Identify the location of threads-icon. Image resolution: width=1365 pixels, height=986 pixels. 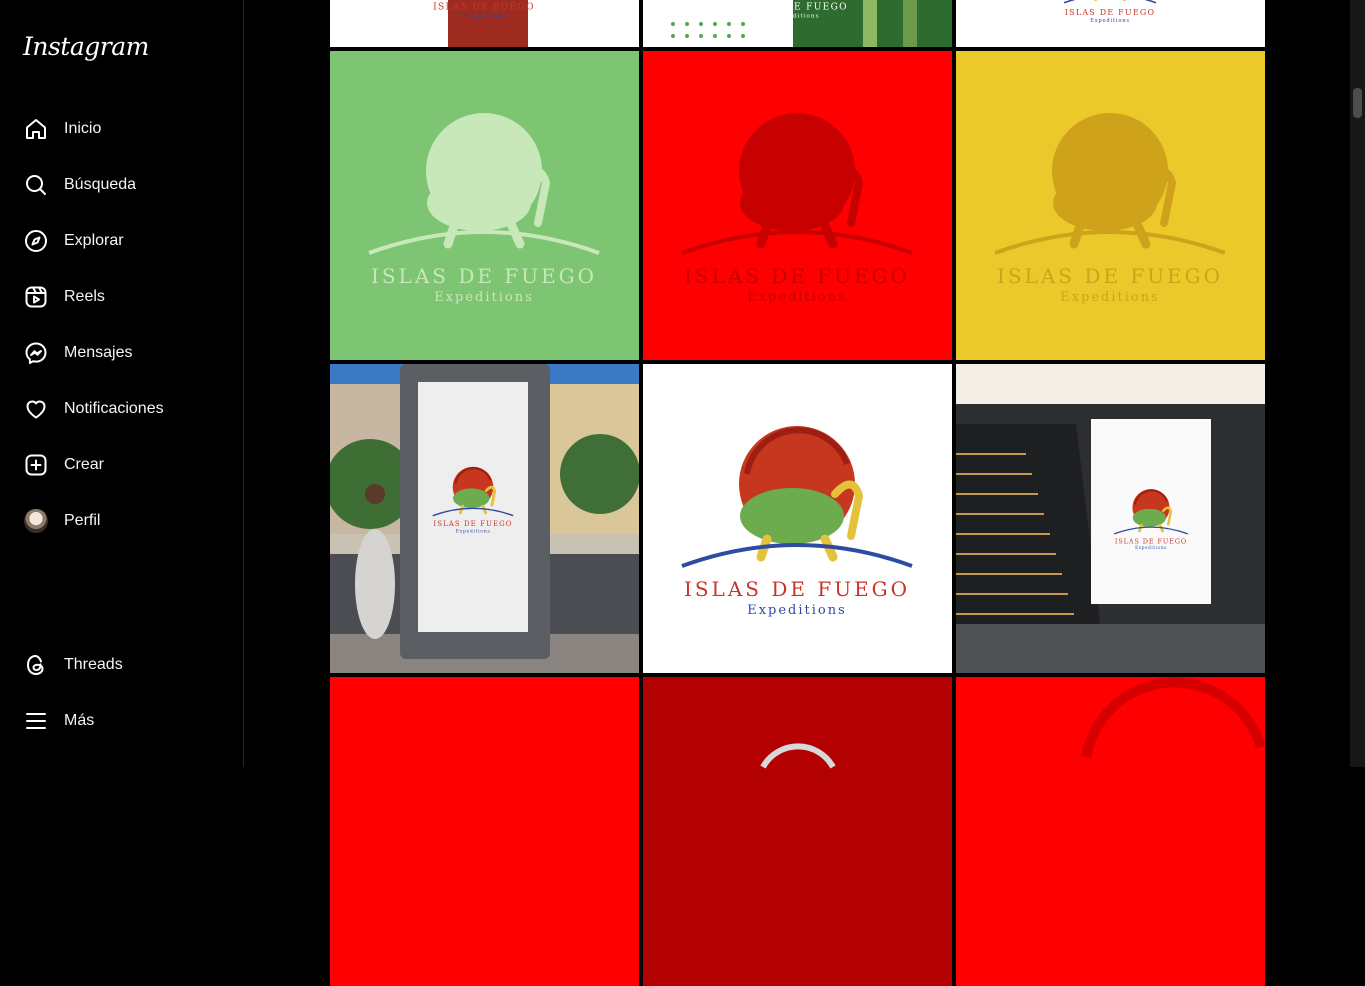
(36, 665).